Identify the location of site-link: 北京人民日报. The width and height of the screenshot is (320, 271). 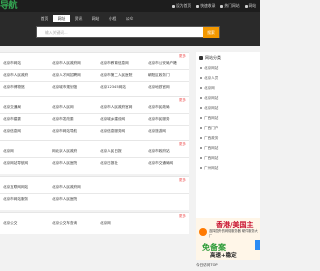
(111, 151).